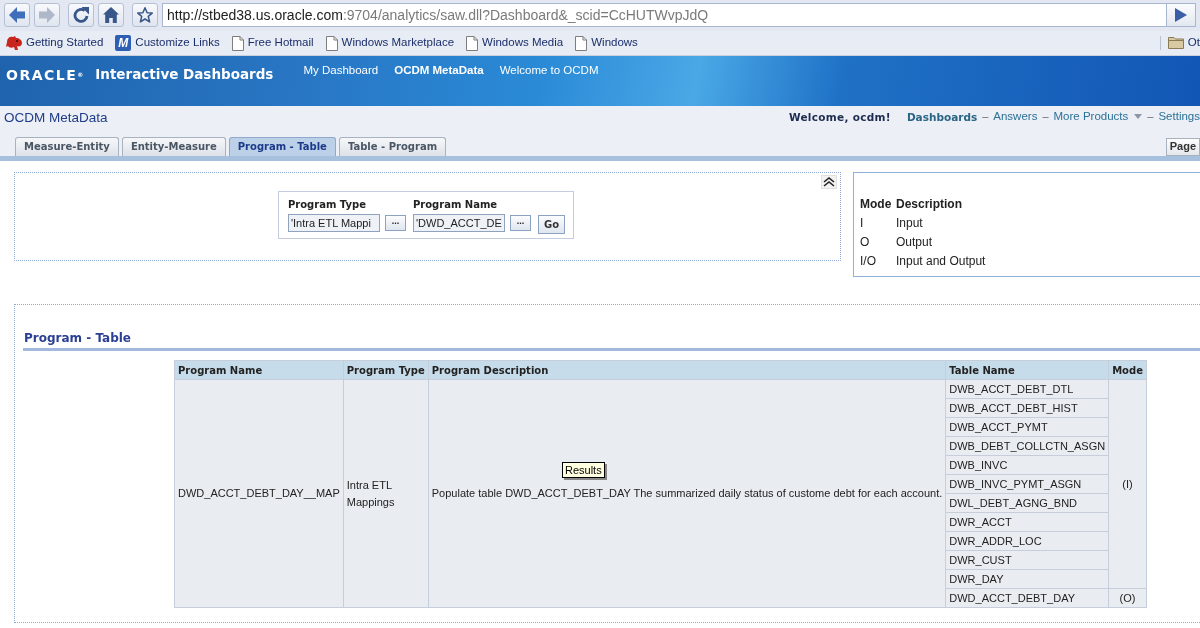 Image resolution: width=1200 pixels, height=628 pixels. I want to click on header-link: Answers, so click(1015, 117).